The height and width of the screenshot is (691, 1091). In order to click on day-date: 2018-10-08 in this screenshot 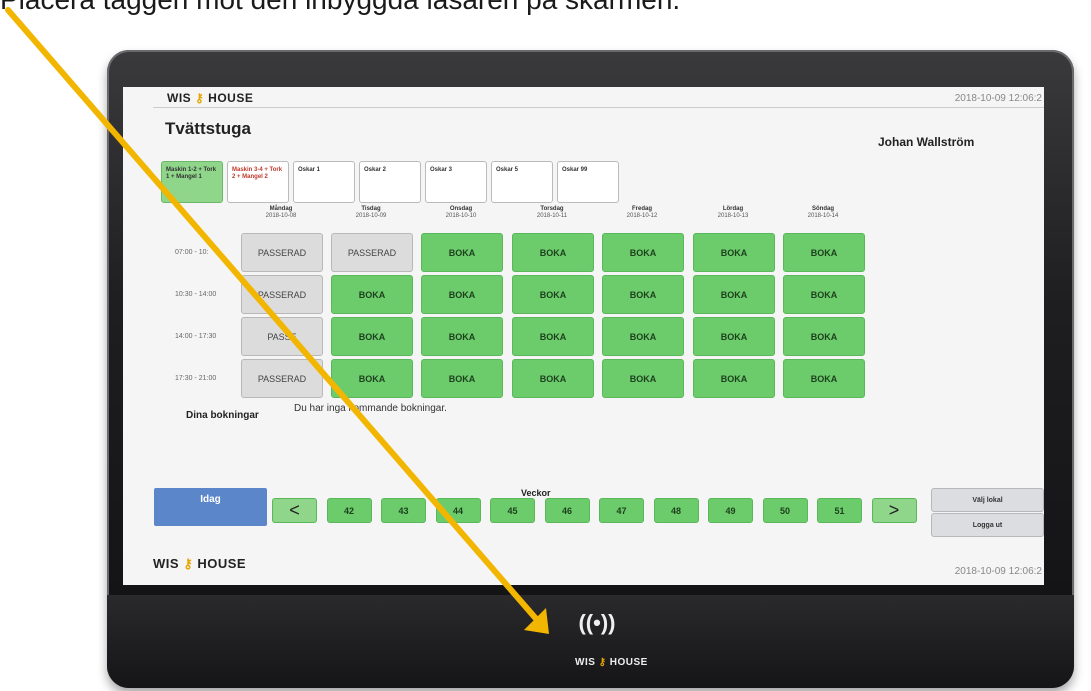, I will do `click(281, 216)`.